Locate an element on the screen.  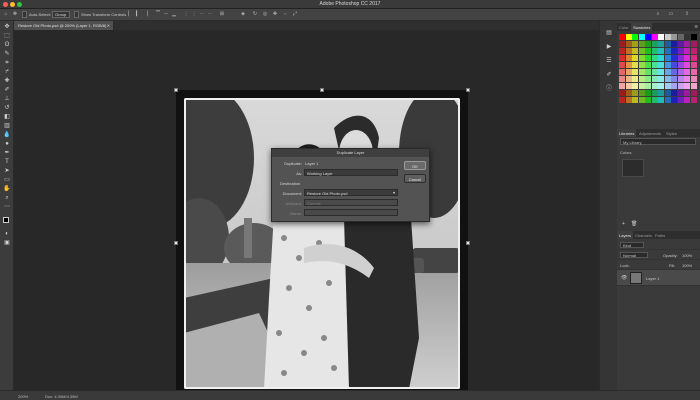
align-right-icon: ▕ is located at coordinates (146, 14).